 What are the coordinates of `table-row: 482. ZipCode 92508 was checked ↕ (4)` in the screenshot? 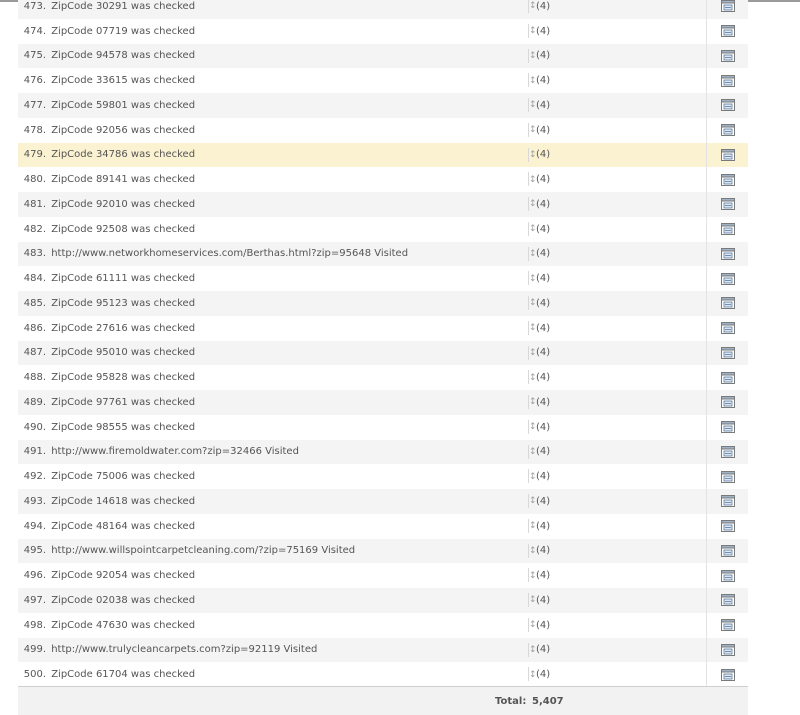 It's located at (383, 229).